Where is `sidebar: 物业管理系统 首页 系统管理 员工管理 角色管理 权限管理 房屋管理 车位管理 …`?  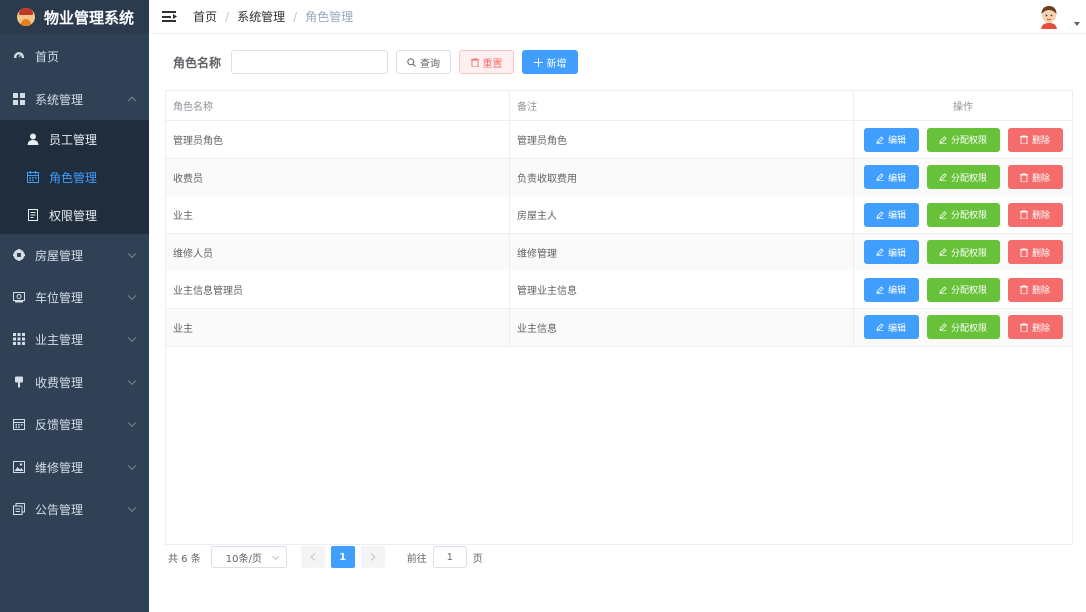
sidebar: 物业管理系统 首页 系统管理 员工管理 角色管理 权限管理 房屋管理 车位管理 … is located at coordinates (74, 306).